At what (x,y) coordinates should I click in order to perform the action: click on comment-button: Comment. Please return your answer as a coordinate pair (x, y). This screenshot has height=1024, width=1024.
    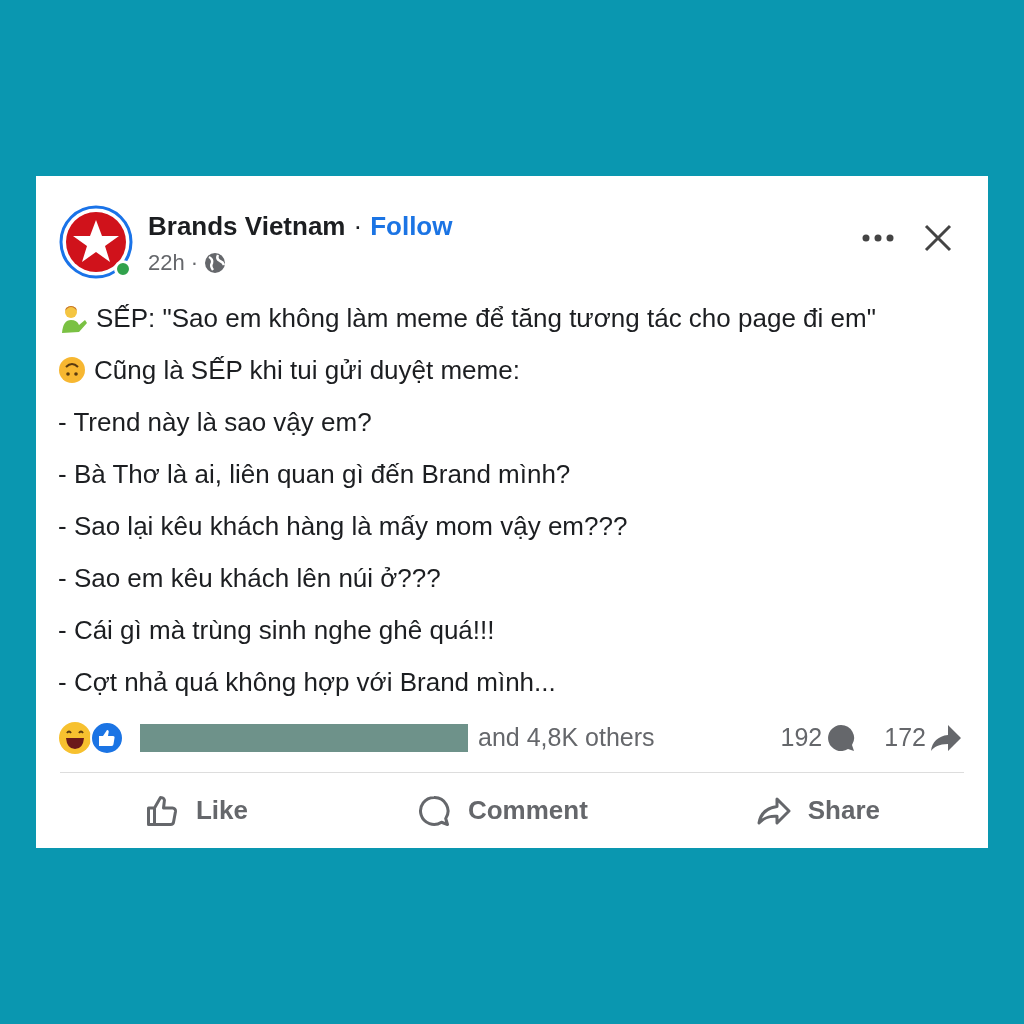
    Looking at the image, I should click on (501, 810).